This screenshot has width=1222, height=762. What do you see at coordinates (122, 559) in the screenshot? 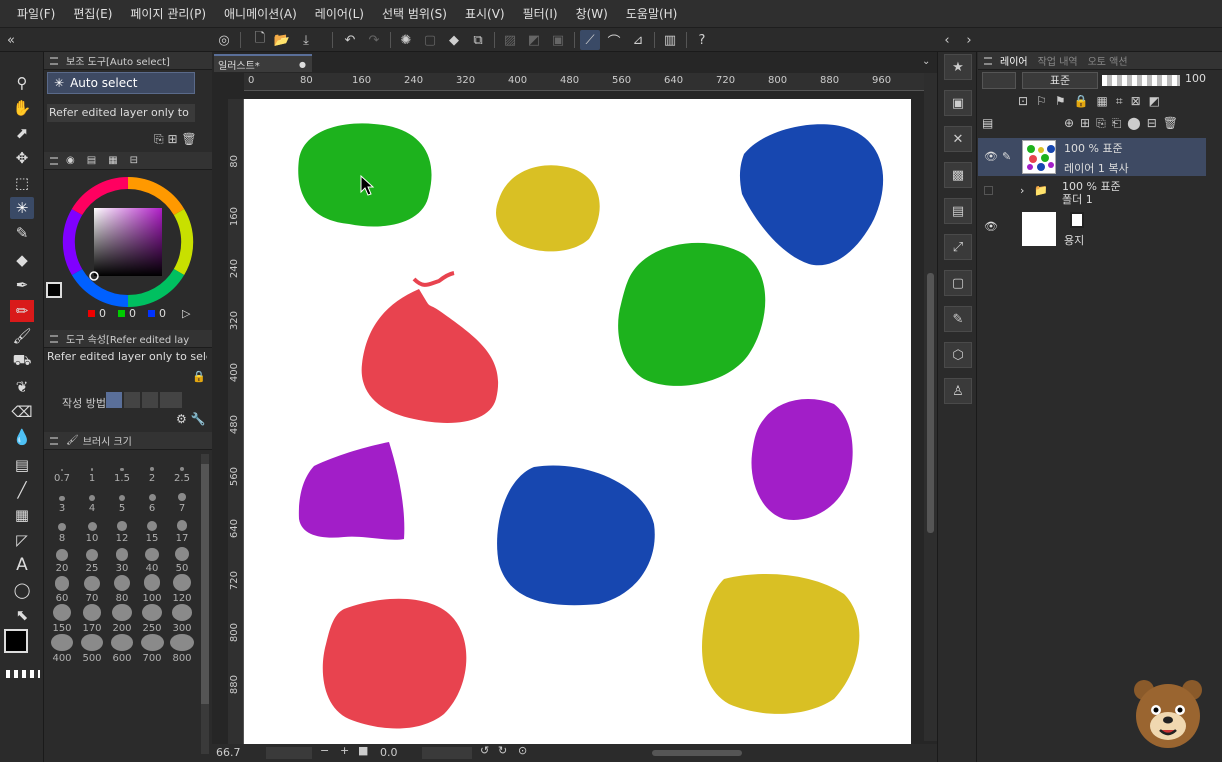
I see `brush-size-item: 30` at bounding box center [122, 559].